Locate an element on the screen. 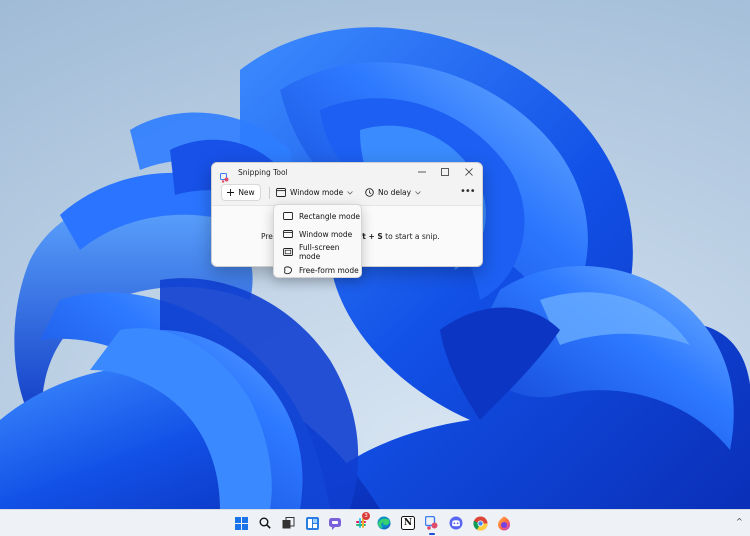 The height and width of the screenshot is (536, 750). menu-item-label: Full-screen mode is located at coordinates (319, 252).